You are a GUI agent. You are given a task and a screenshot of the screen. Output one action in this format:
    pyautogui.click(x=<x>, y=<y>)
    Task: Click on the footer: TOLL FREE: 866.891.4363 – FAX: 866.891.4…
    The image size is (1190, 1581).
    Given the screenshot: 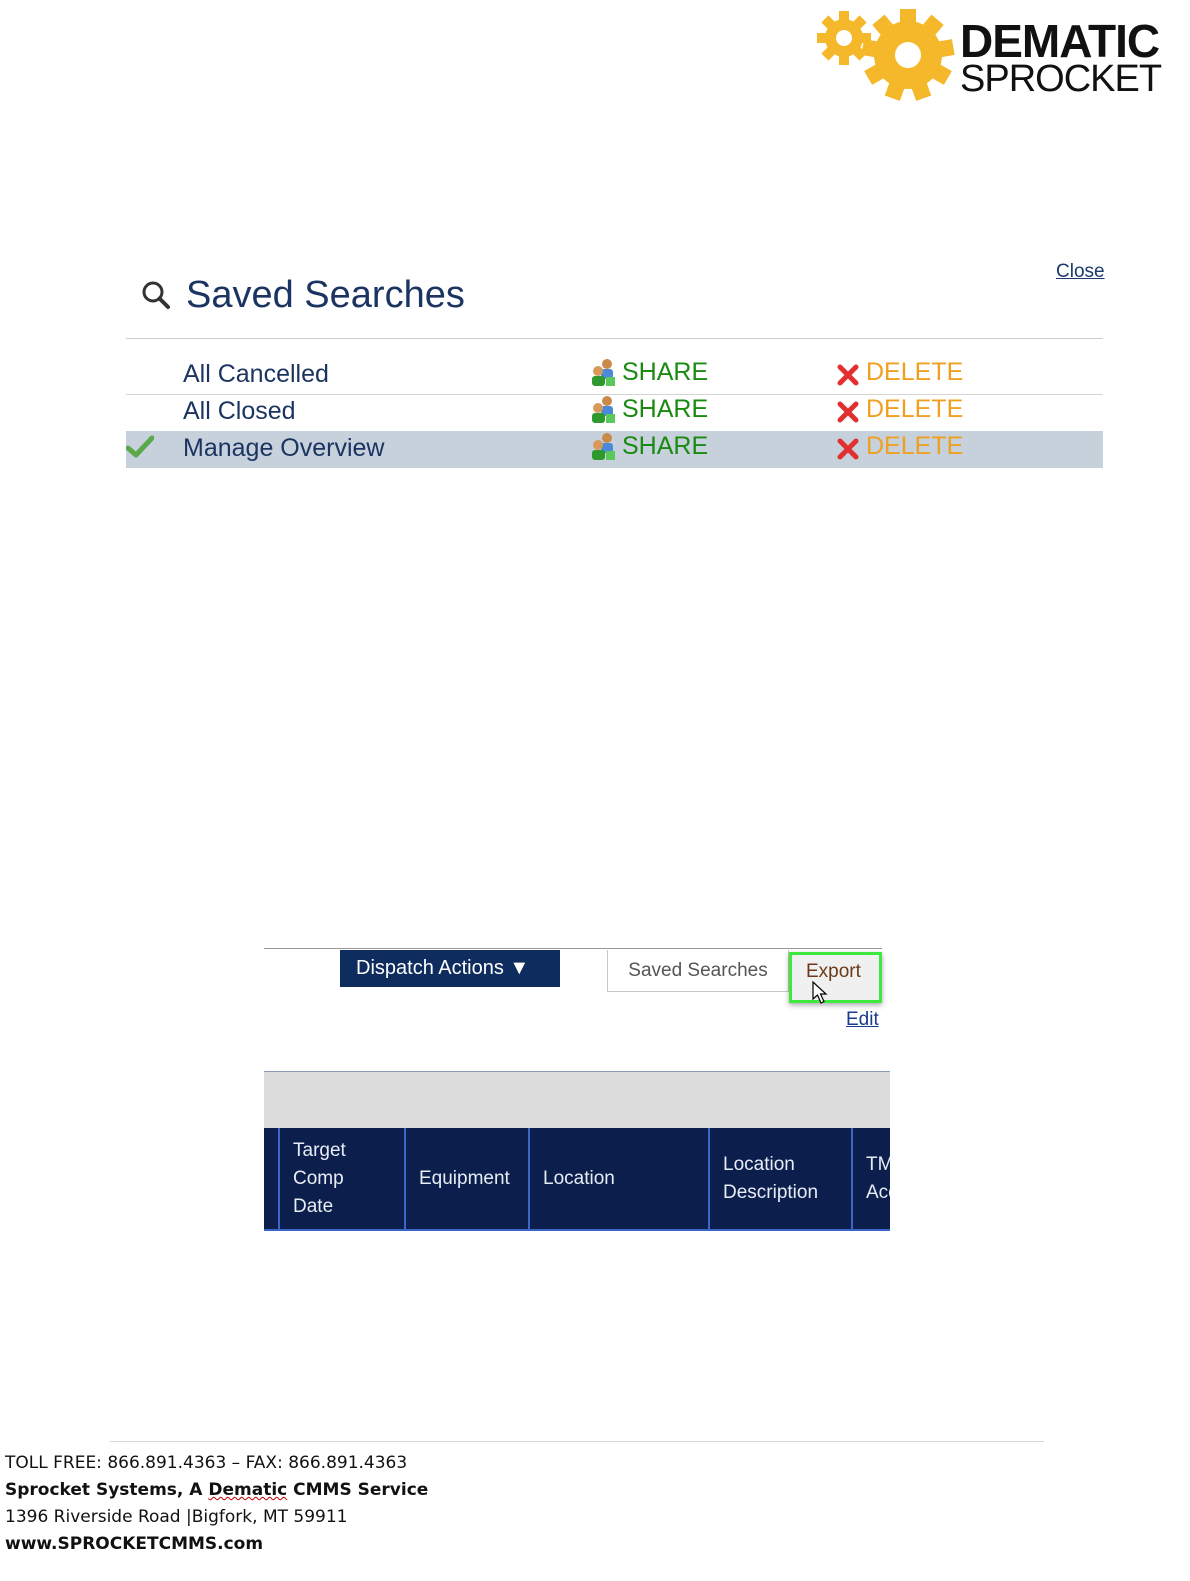 What is the action you would take?
    pyautogui.click(x=216, y=1504)
    